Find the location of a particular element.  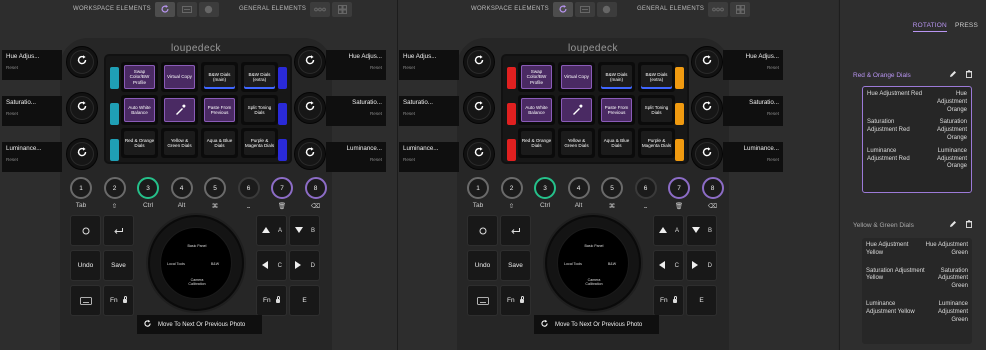

trash-icon is located at coordinates (969, 74).